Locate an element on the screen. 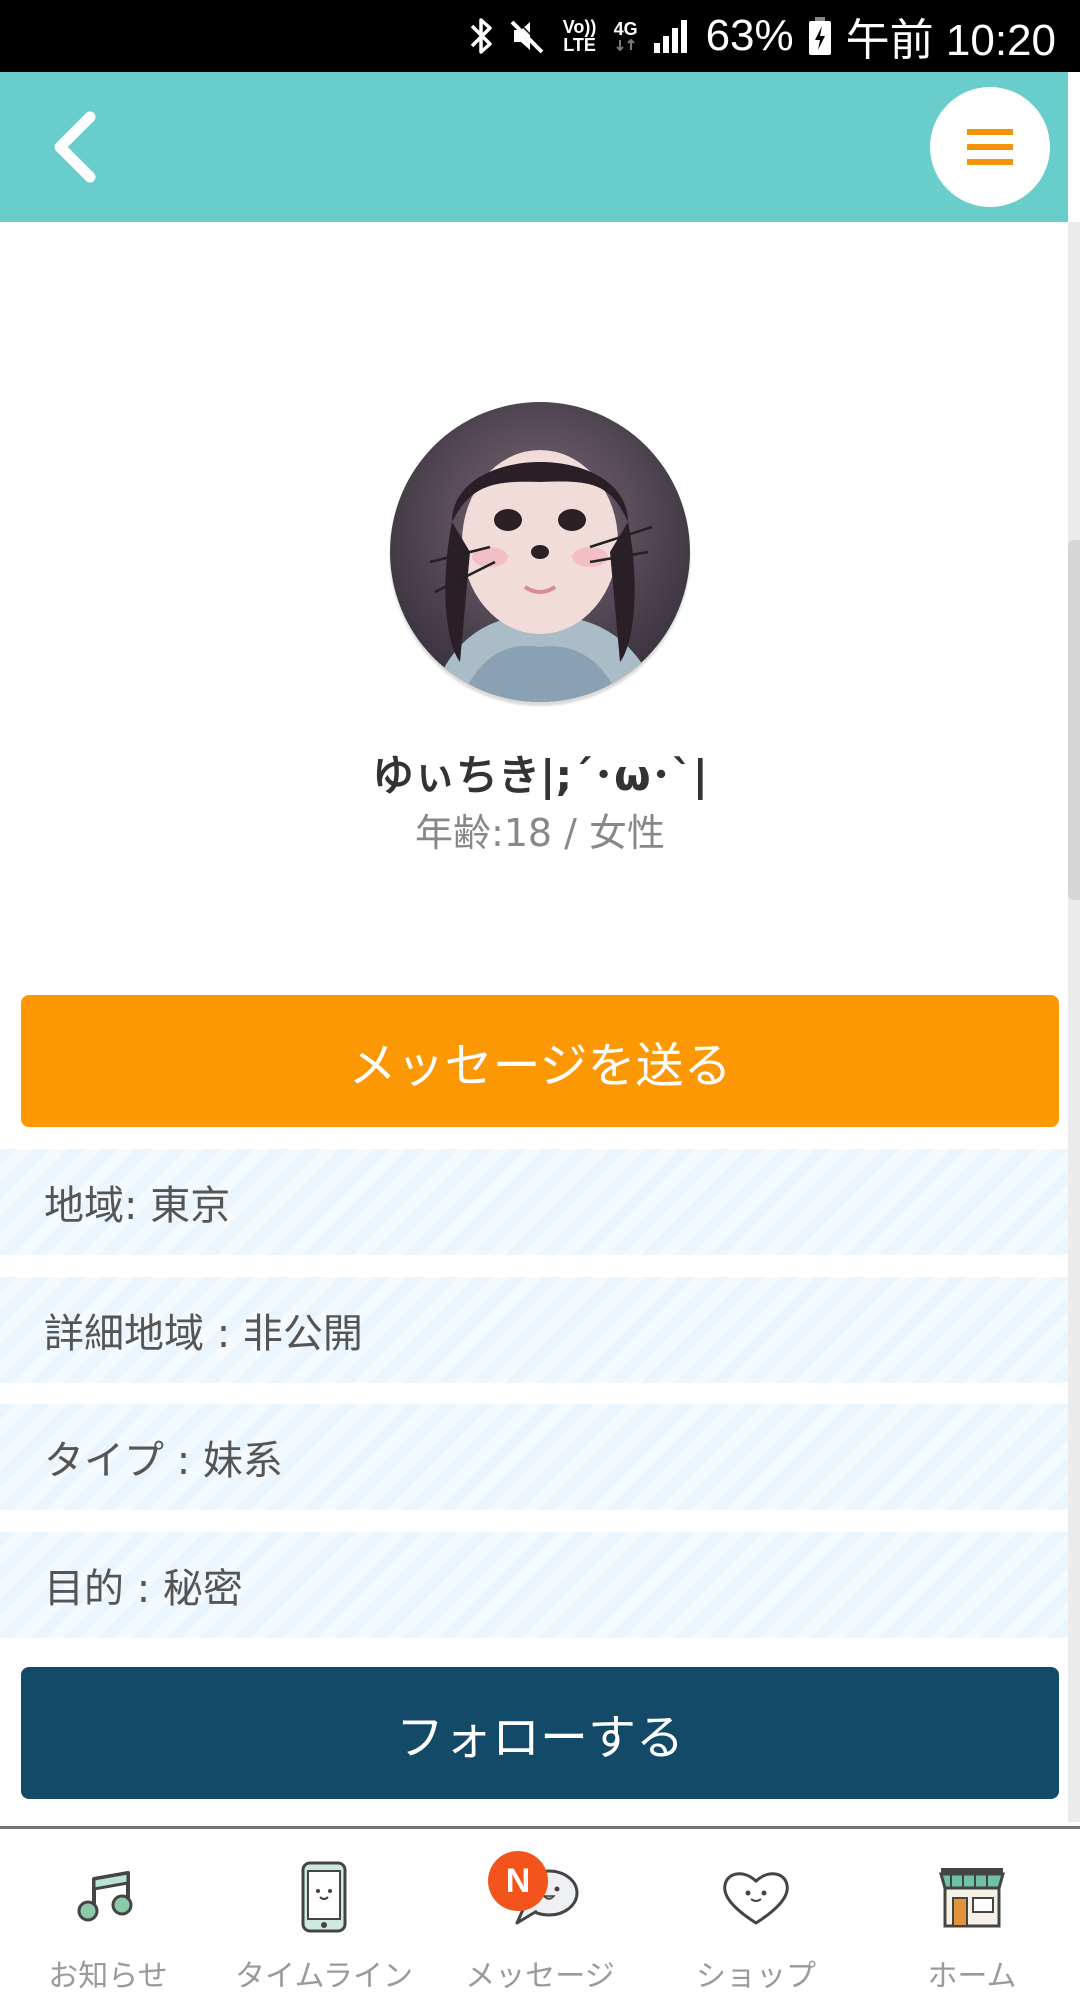 The image size is (1080, 2010). info-row-purpose: 目的 : 秘密 is located at coordinates (534, 1585).